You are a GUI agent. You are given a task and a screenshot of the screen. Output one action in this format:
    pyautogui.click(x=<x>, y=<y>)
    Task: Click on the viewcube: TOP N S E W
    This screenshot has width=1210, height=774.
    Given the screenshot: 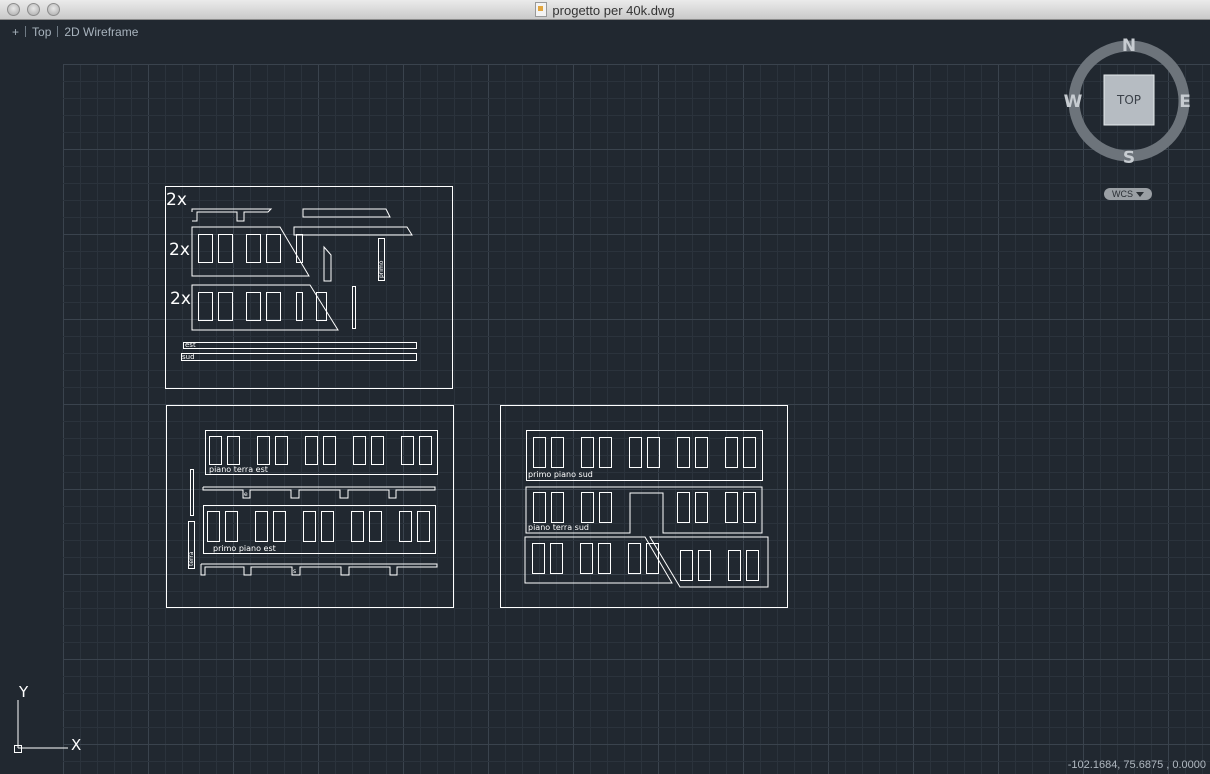 What is the action you would take?
    pyautogui.click(x=1127, y=102)
    